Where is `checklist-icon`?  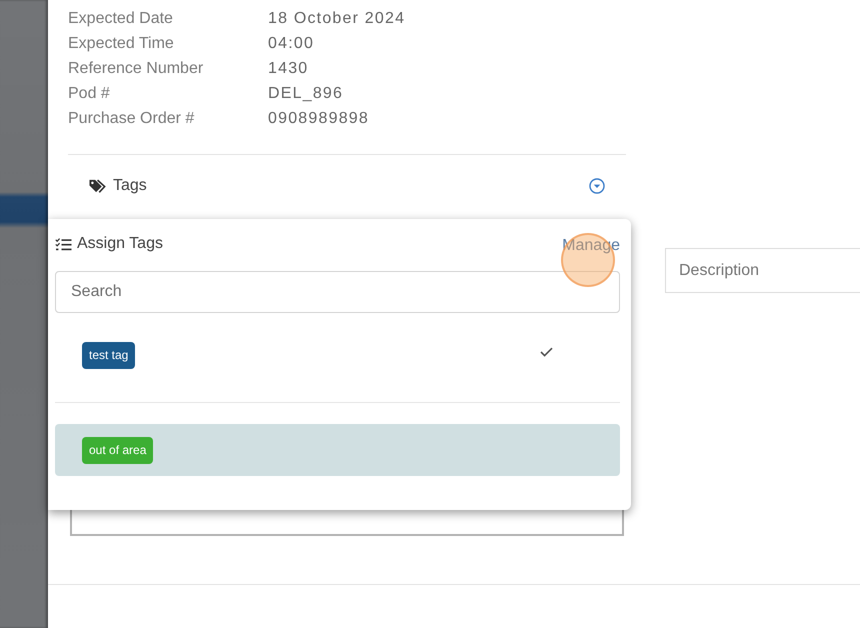
checklist-icon is located at coordinates (63, 244).